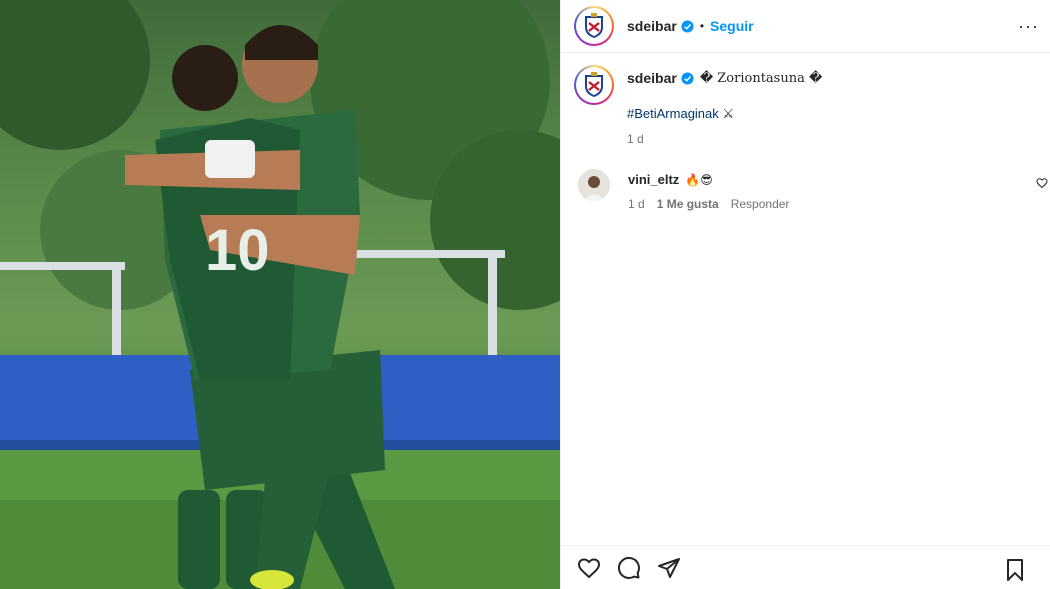 This screenshot has width=1050, height=589. I want to click on commenter-username: vini_eltz, so click(653, 179).